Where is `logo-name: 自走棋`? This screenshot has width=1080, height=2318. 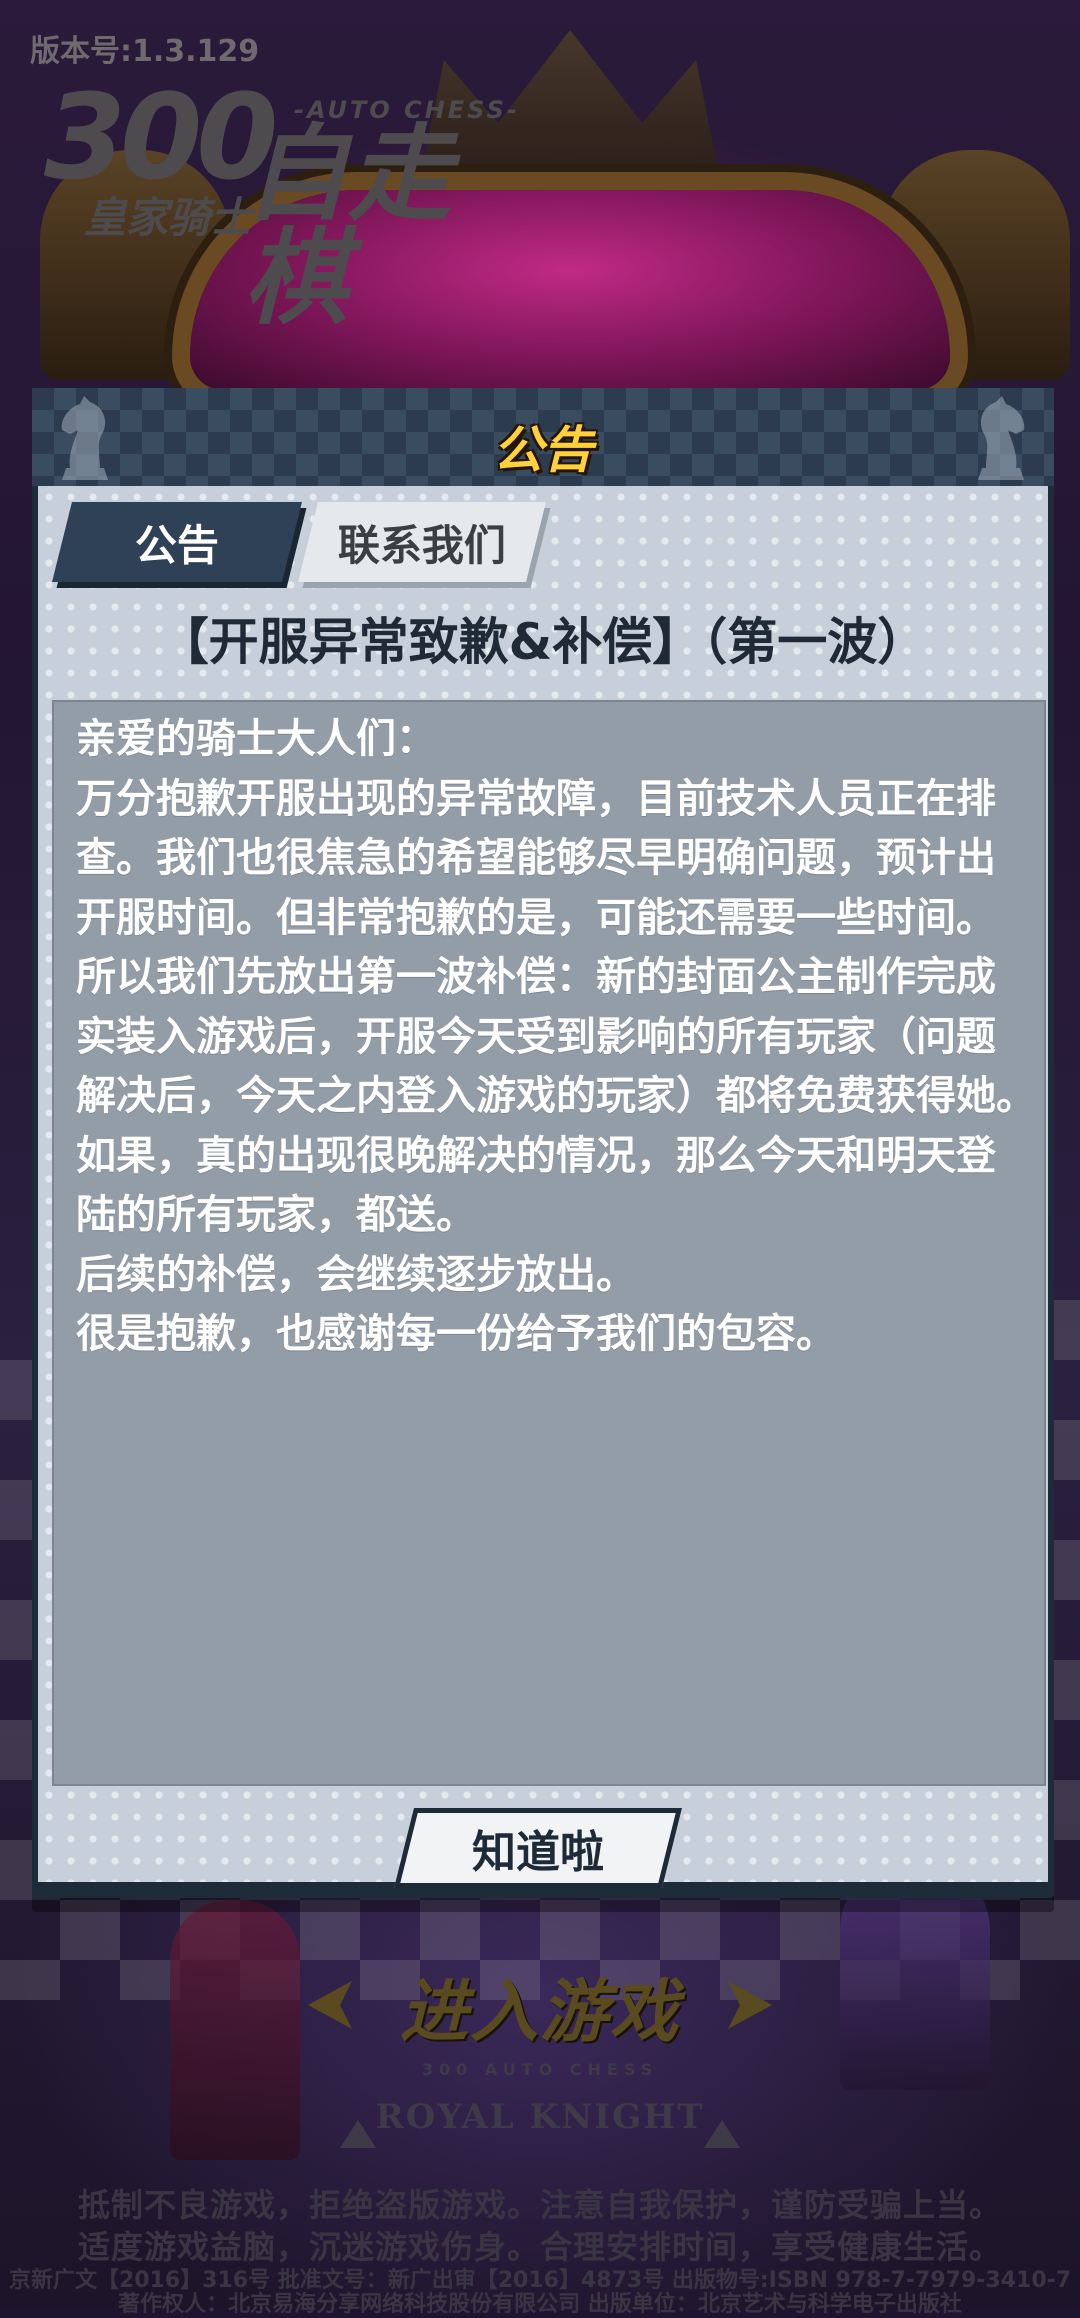 logo-name: 自走棋 is located at coordinates (348, 226).